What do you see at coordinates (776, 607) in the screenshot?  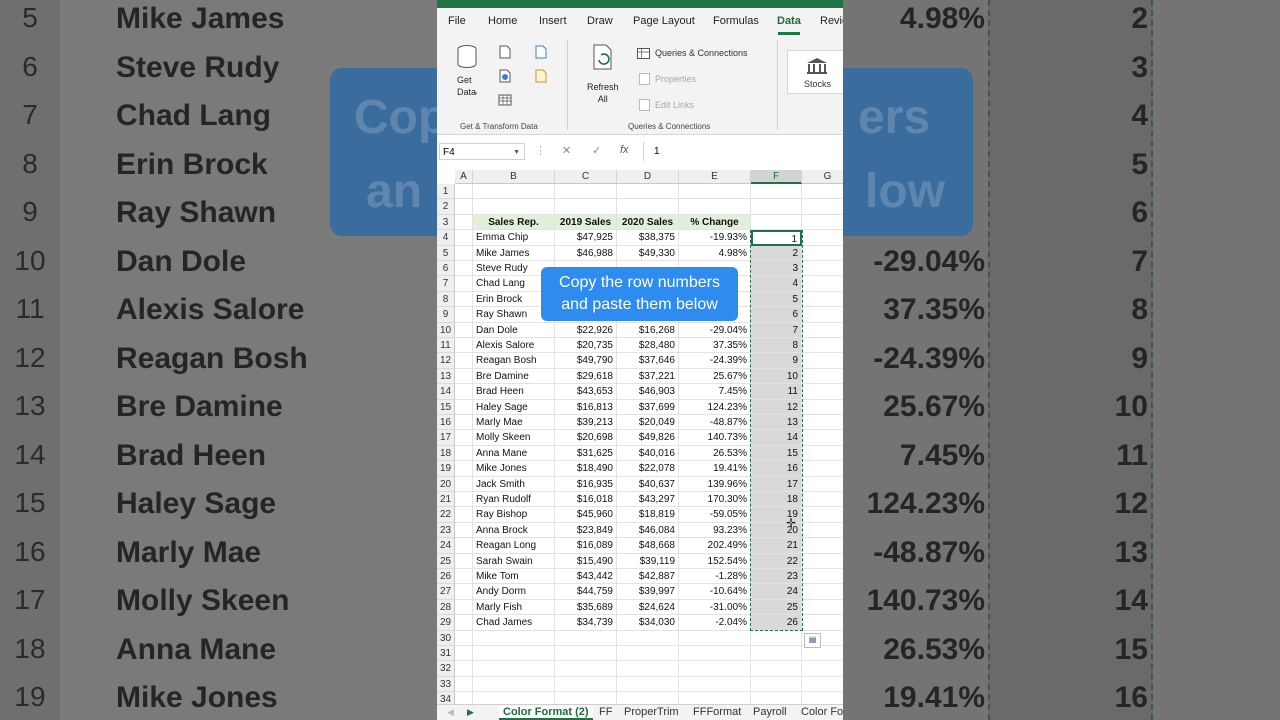 I see `row-number-cell: 25` at bounding box center [776, 607].